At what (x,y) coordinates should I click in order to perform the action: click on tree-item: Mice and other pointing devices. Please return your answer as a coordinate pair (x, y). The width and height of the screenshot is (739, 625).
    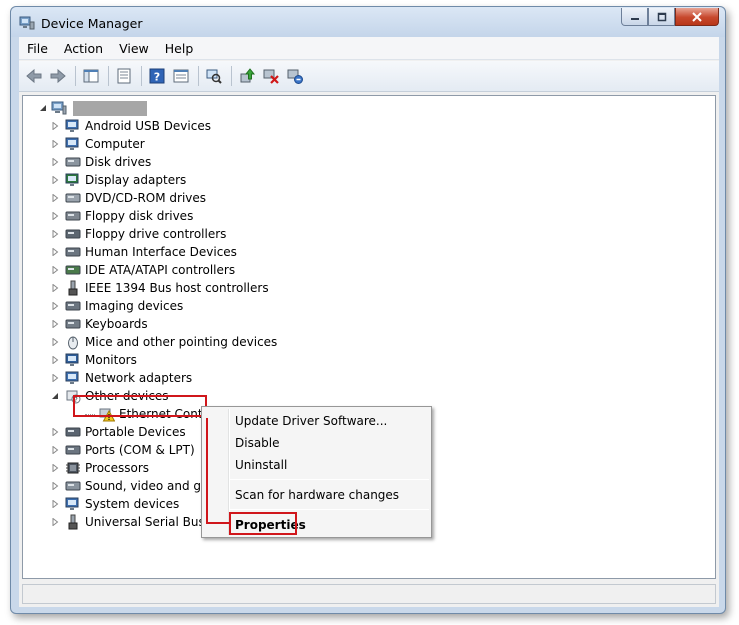
    Looking at the image, I should click on (164, 342).